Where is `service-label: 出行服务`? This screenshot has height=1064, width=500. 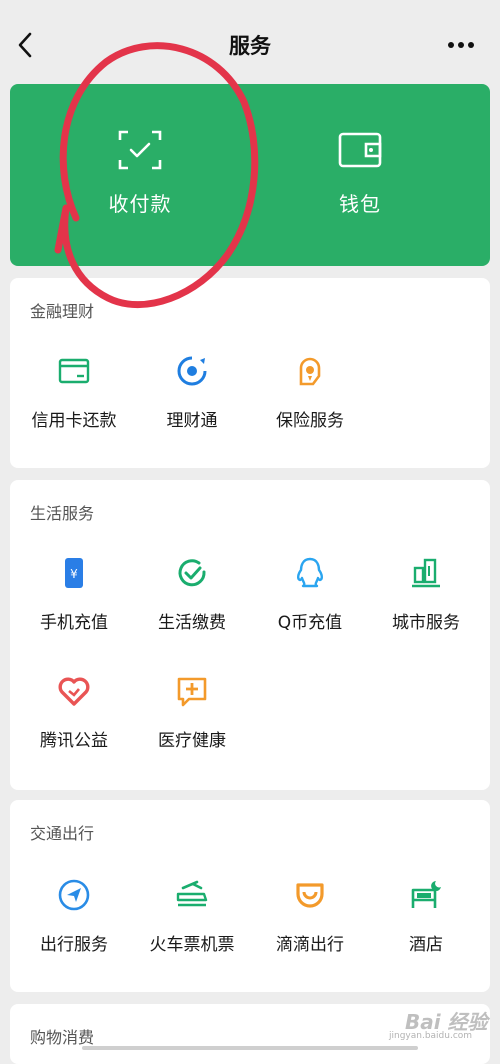 service-label: 出行服务 is located at coordinates (74, 945).